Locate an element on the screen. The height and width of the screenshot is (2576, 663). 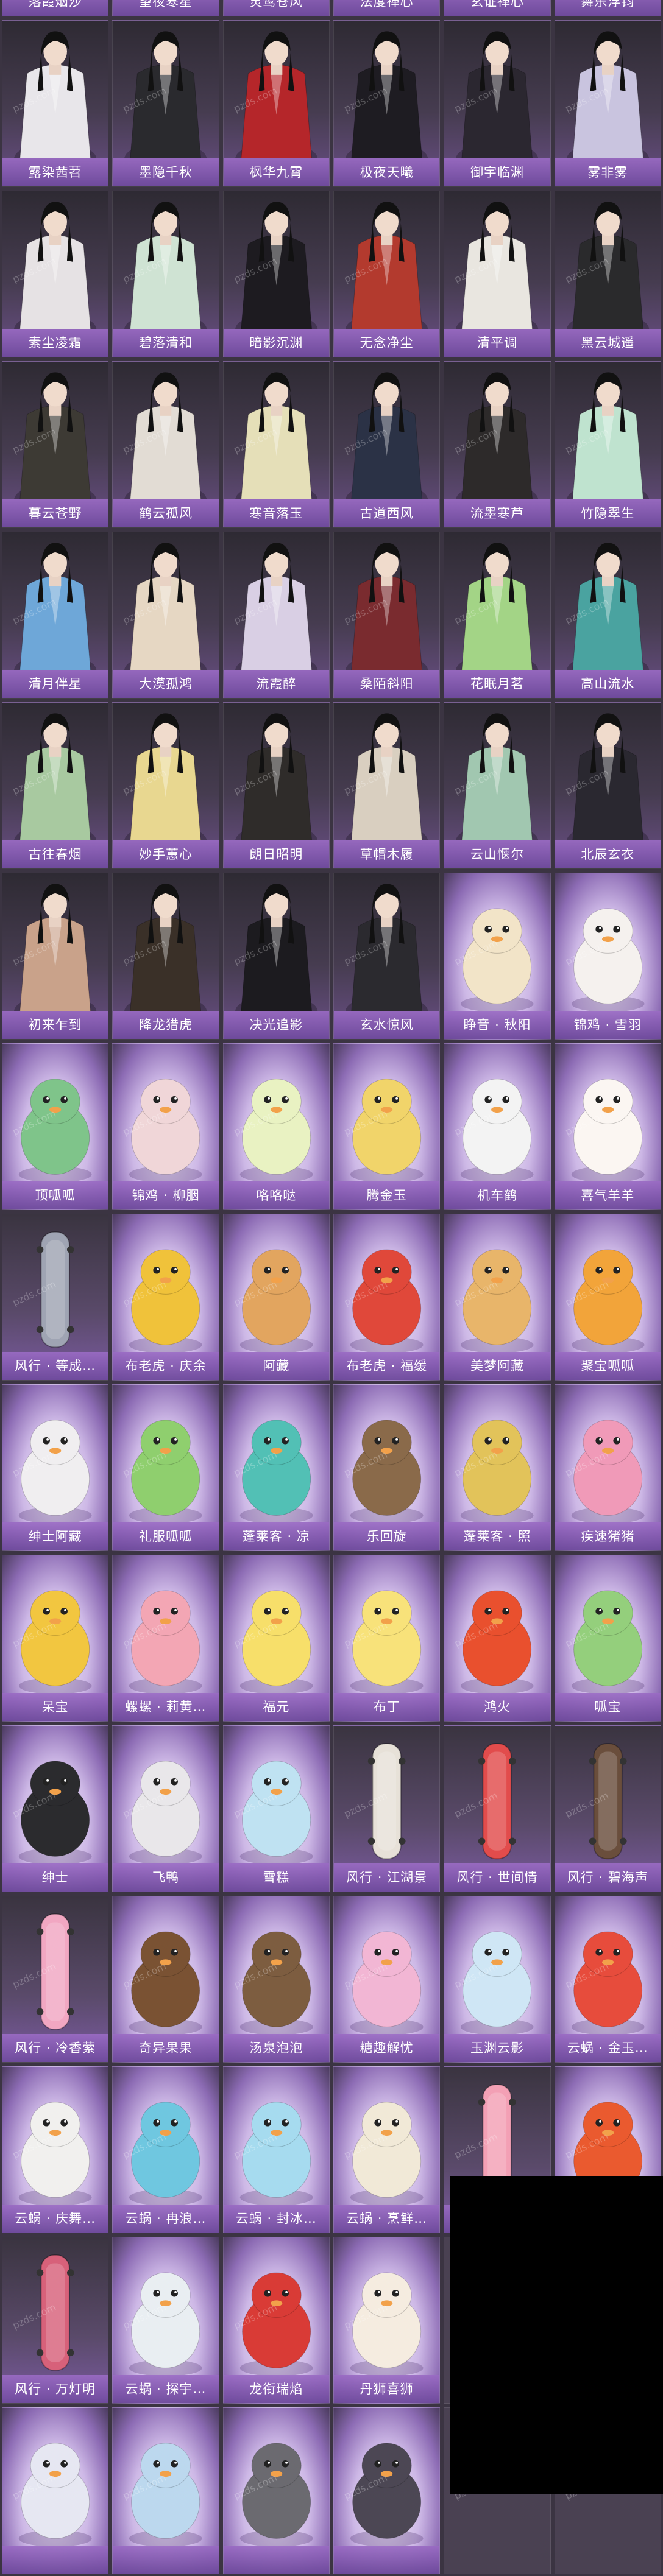
skin-card: pzds.com 无念净尘 is located at coordinates (387, 274).